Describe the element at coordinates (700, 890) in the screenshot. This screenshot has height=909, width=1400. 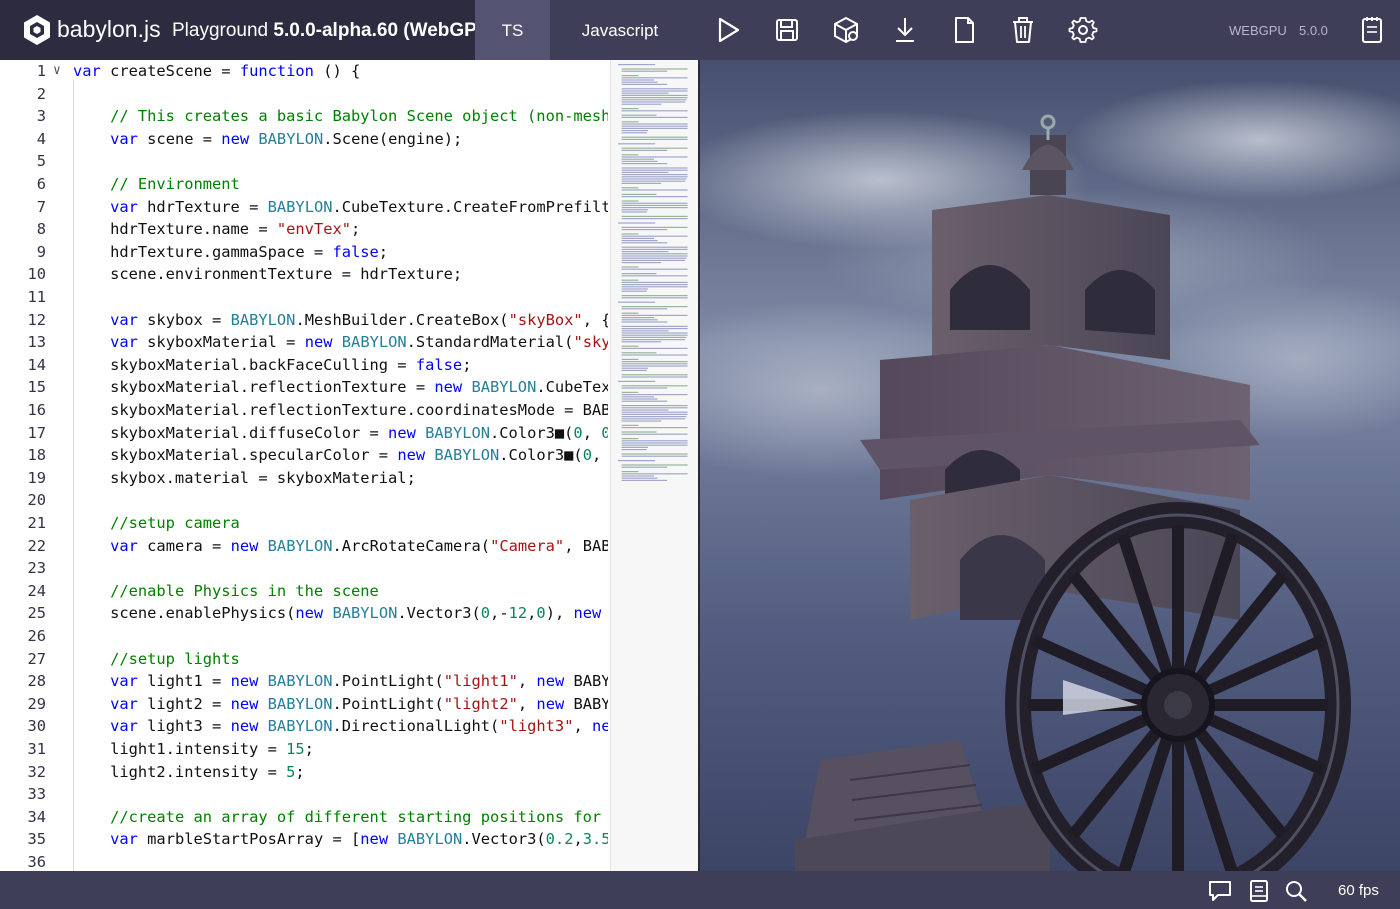
I see `status-bar: 60 fps` at that location.